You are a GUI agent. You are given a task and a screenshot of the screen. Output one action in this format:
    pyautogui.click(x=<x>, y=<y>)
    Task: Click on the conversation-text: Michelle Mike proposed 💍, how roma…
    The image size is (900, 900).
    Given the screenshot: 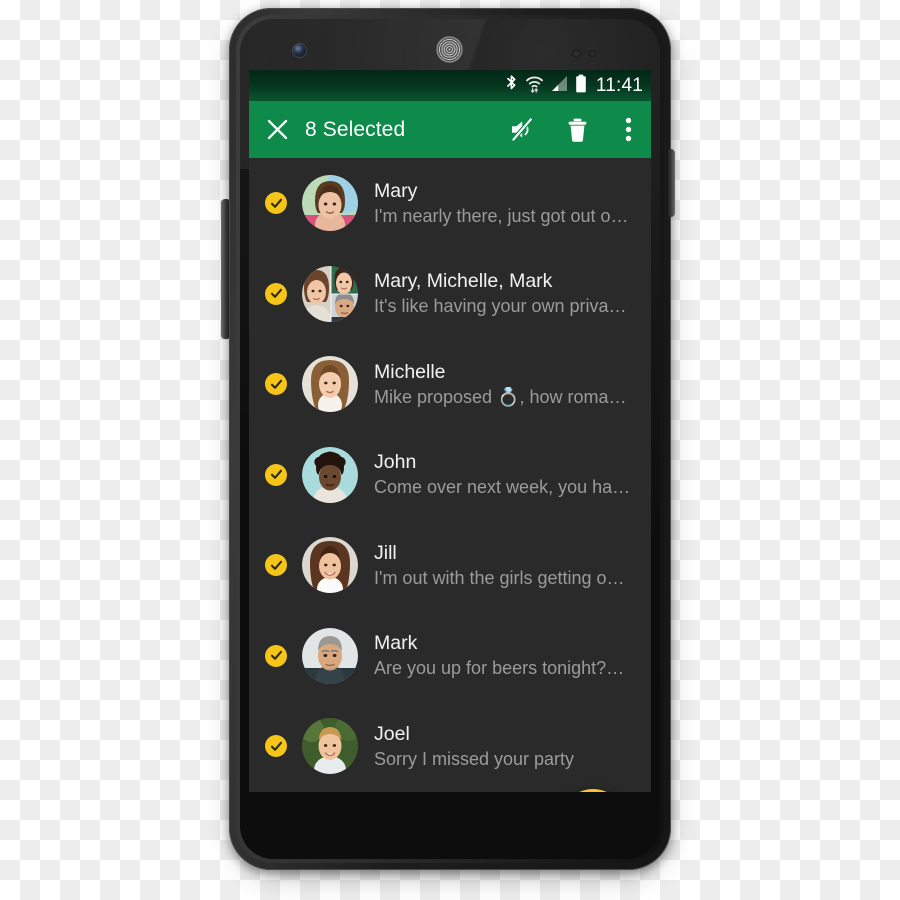 What is the action you would take?
    pyautogui.click(x=512, y=384)
    